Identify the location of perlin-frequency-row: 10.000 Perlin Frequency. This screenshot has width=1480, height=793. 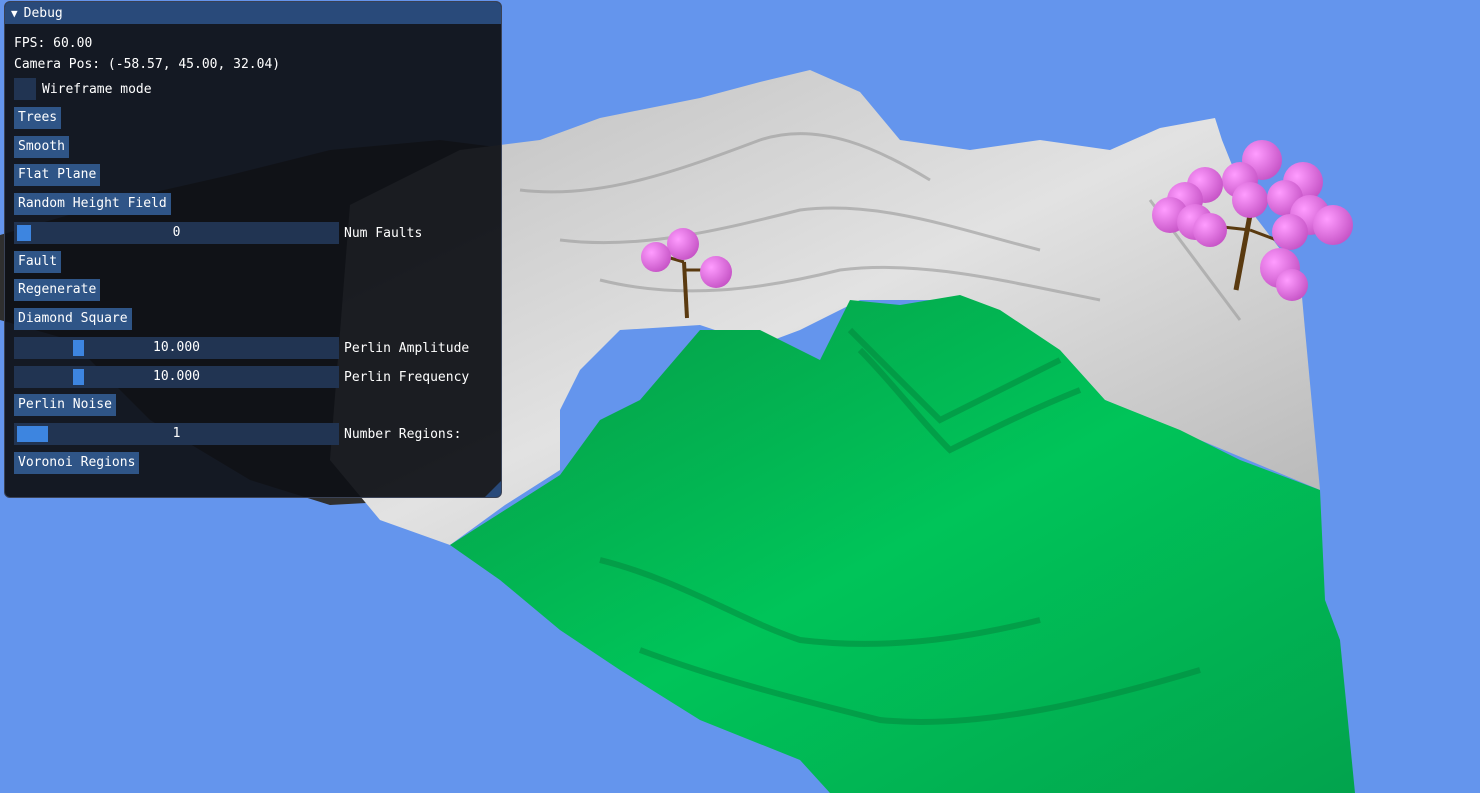
(241, 377).